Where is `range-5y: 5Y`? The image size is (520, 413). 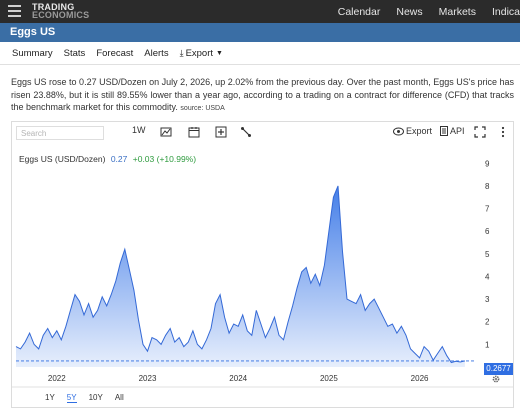 range-5y: 5Y is located at coordinates (71, 398).